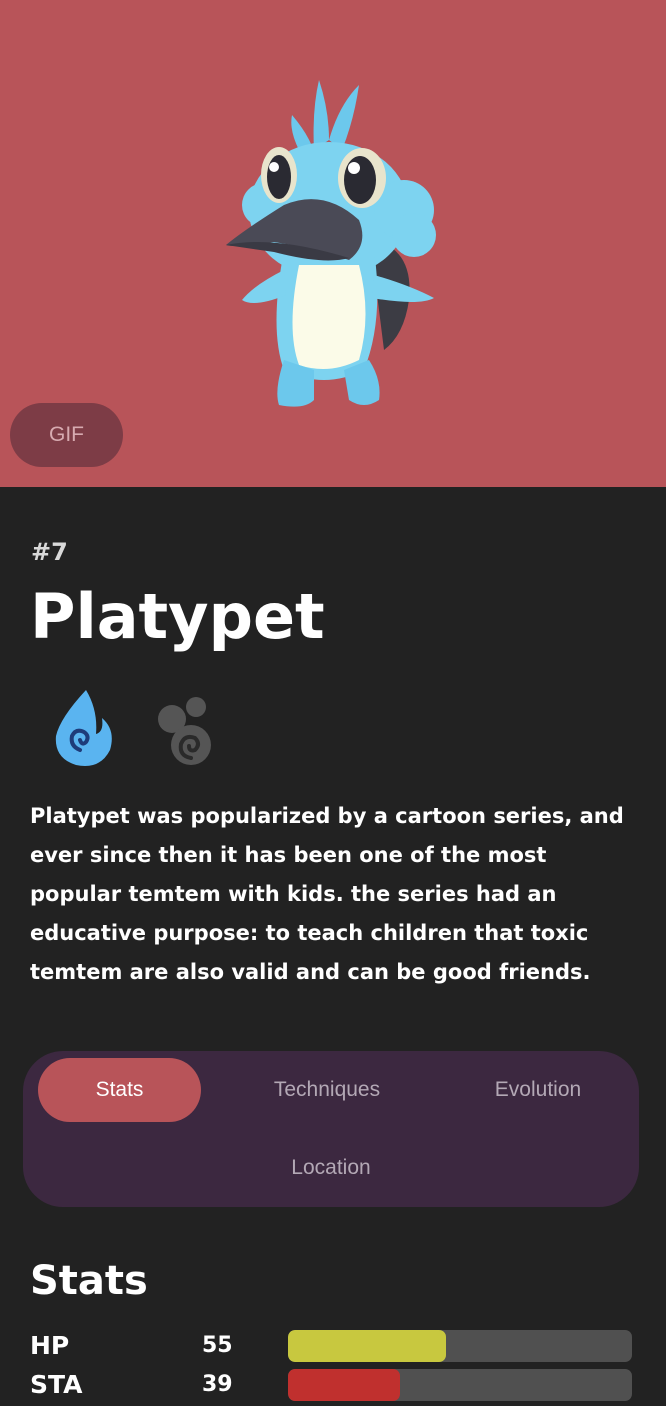  What do you see at coordinates (119, 1090) in the screenshot?
I see `tab-stats: Stats` at bounding box center [119, 1090].